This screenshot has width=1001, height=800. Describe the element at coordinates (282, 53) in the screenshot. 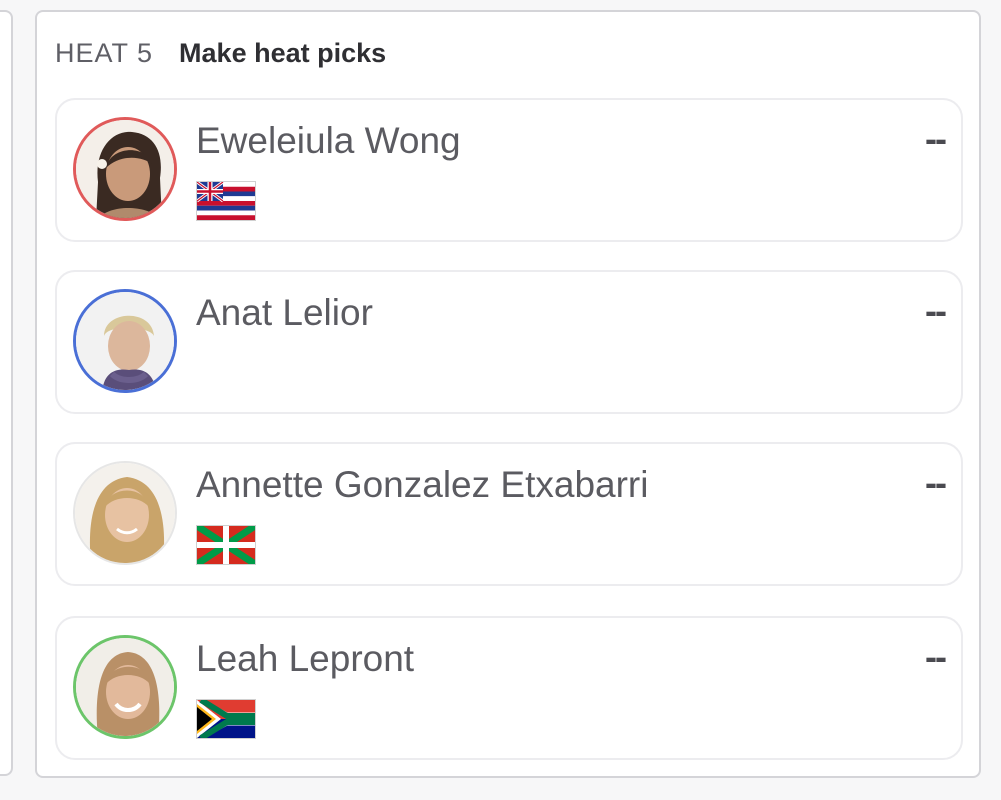

I see `make-heat-picks-link: Make heat picks` at that location.